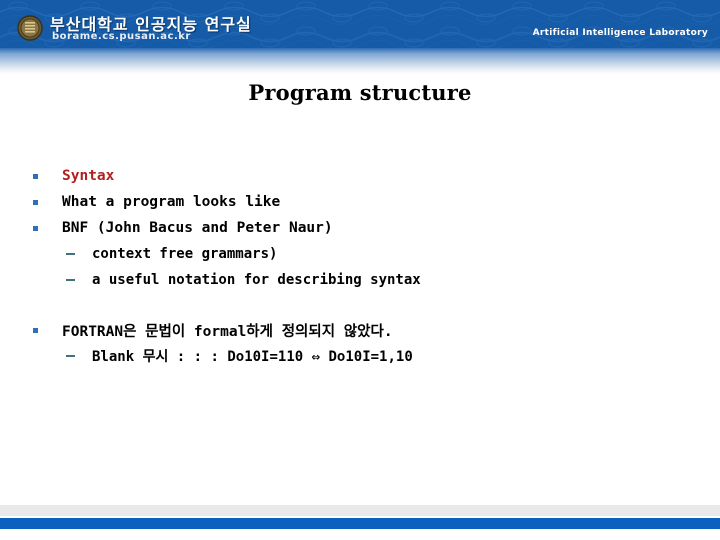 The height and width of the screenshot is (540, 720). I want to click on list-item-label: FORTRAN은 문법이 formal하게 정의되지 않았다., so click(227, 331).